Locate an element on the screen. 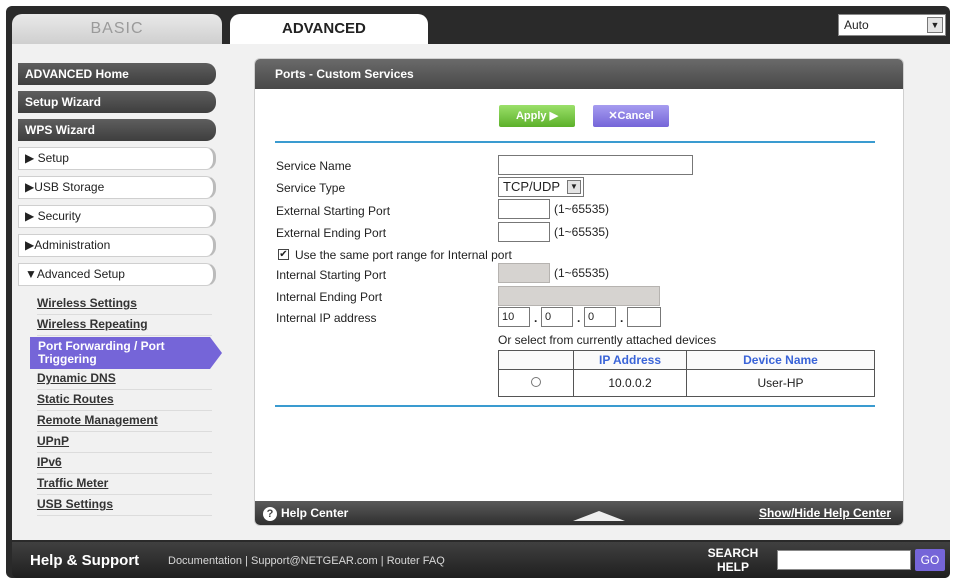 This screenshot has width=956, height=581. sidebar-item-wps-wizard: WPS Wizard is located at coordinates (117, 130).